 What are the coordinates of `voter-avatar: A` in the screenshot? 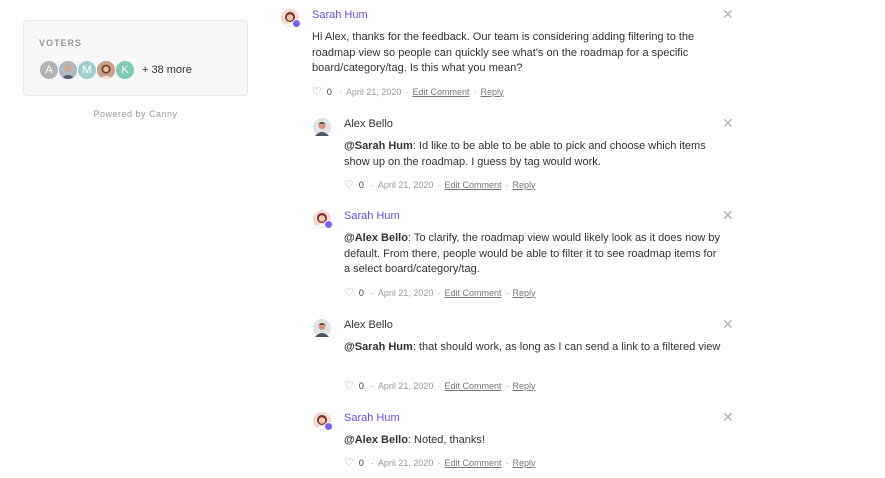 It's located at (49, 70).